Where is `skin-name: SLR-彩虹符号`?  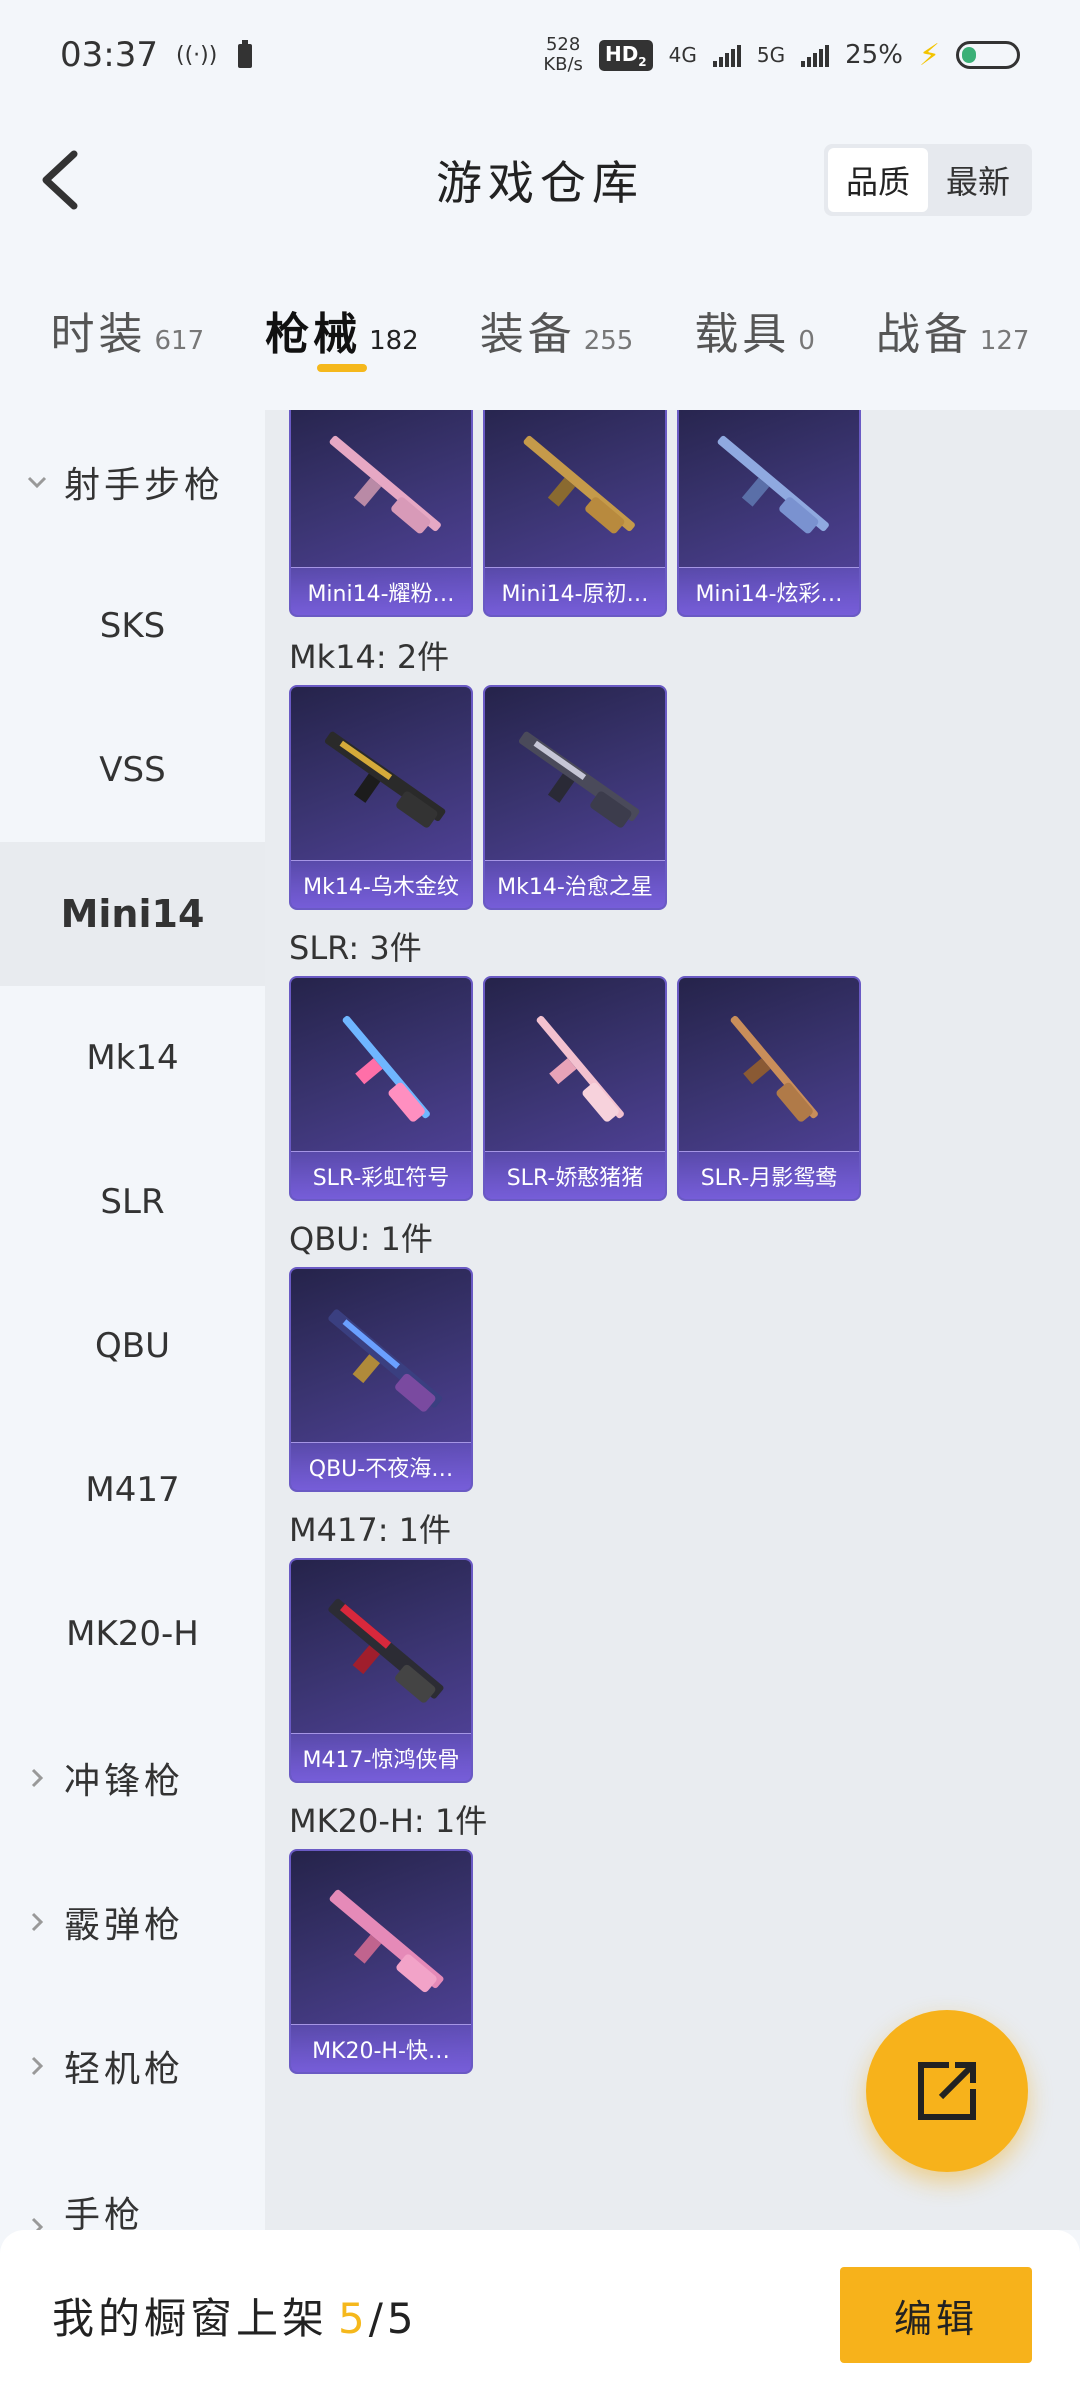 skin-name: SLR-彩虹符号 is located at coordinates (381, 1175).